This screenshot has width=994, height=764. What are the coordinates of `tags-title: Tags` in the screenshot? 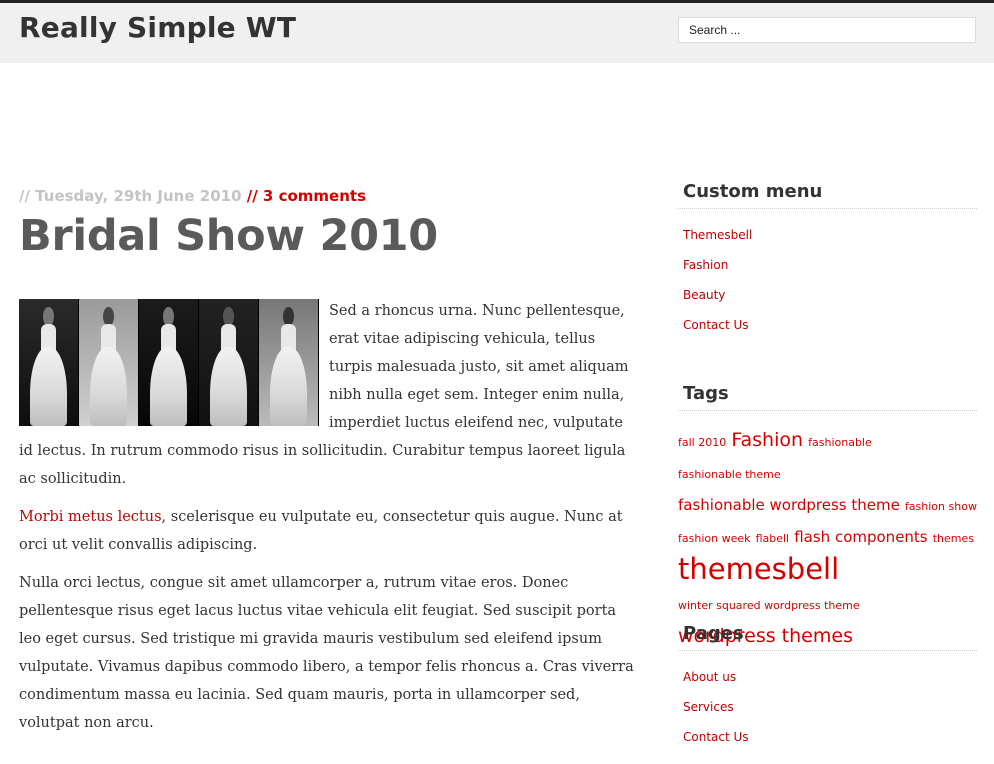 It's located at (827, 397).